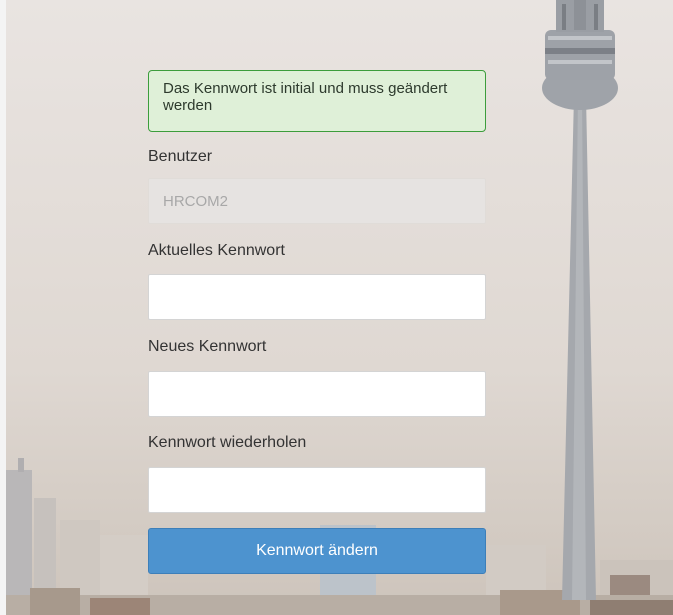  Describe the element at coordinates (317, 297) in the screenshot. I see `current-password-field` at that location.